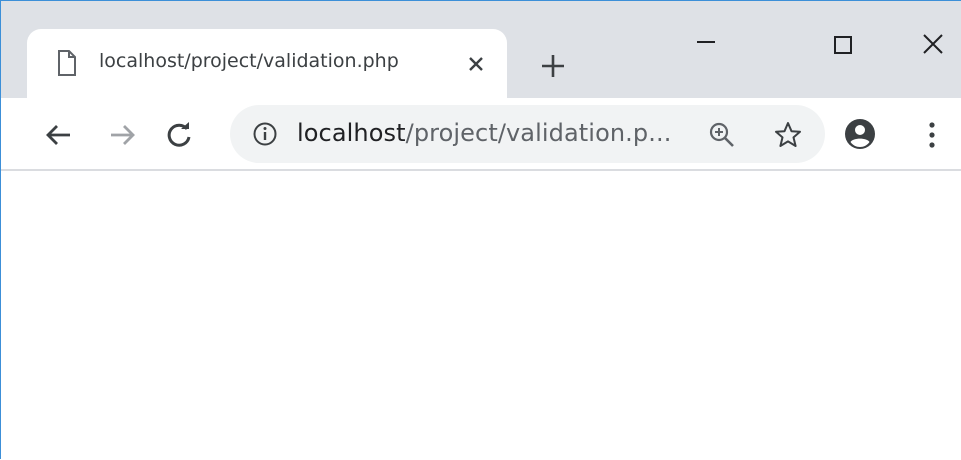 This screenshot has height=460, width=961. Describe the element at coordinates (932, 135) in the screenshot. I see `menu-icon` at that location.